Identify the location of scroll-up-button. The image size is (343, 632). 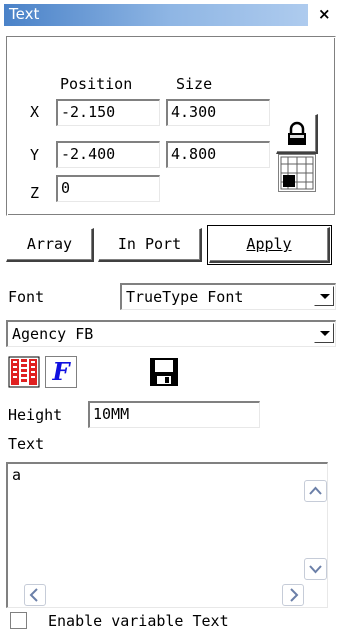
(315, 491).